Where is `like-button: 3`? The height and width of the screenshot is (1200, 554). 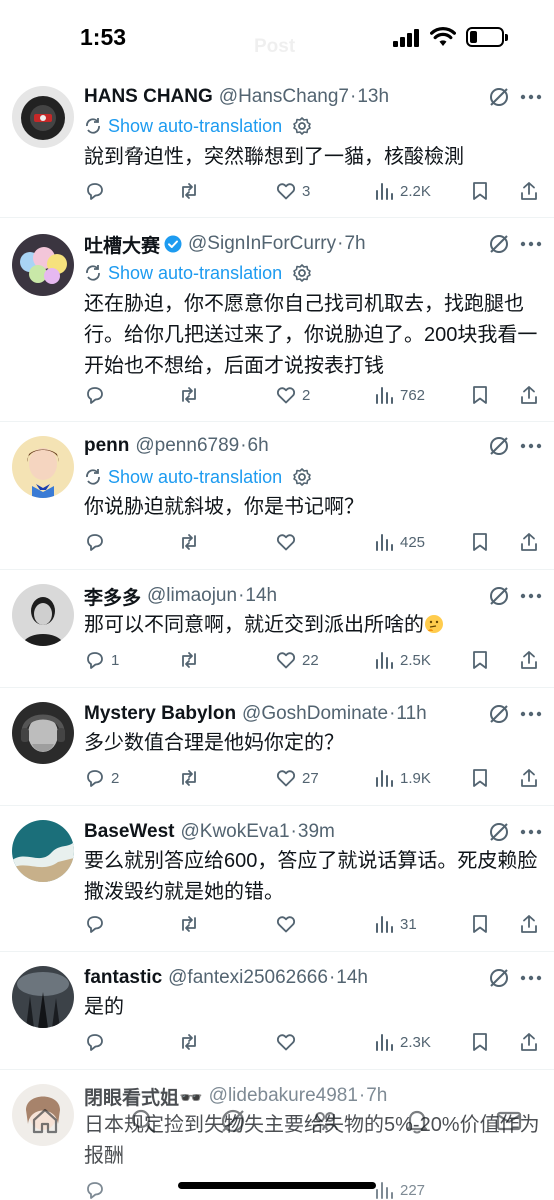
like-button: 3 is located at coordinates (292, 191).